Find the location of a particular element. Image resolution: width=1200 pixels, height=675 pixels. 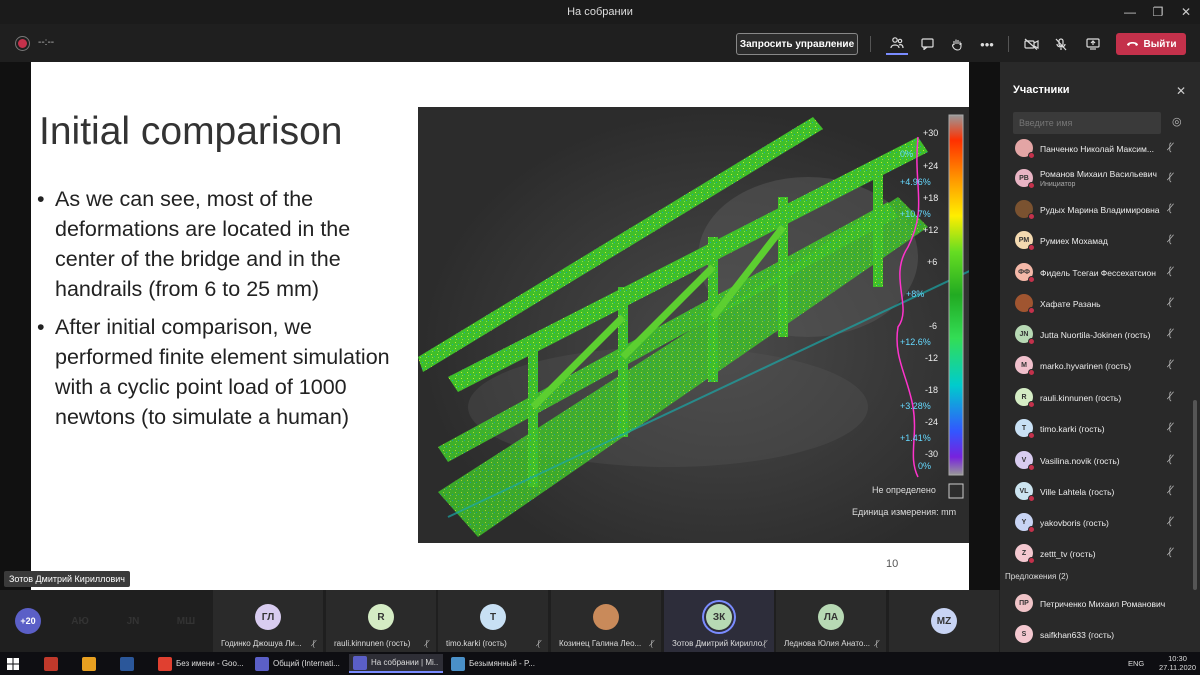

minimize-icon: — is located at coordinates (1130, 12).